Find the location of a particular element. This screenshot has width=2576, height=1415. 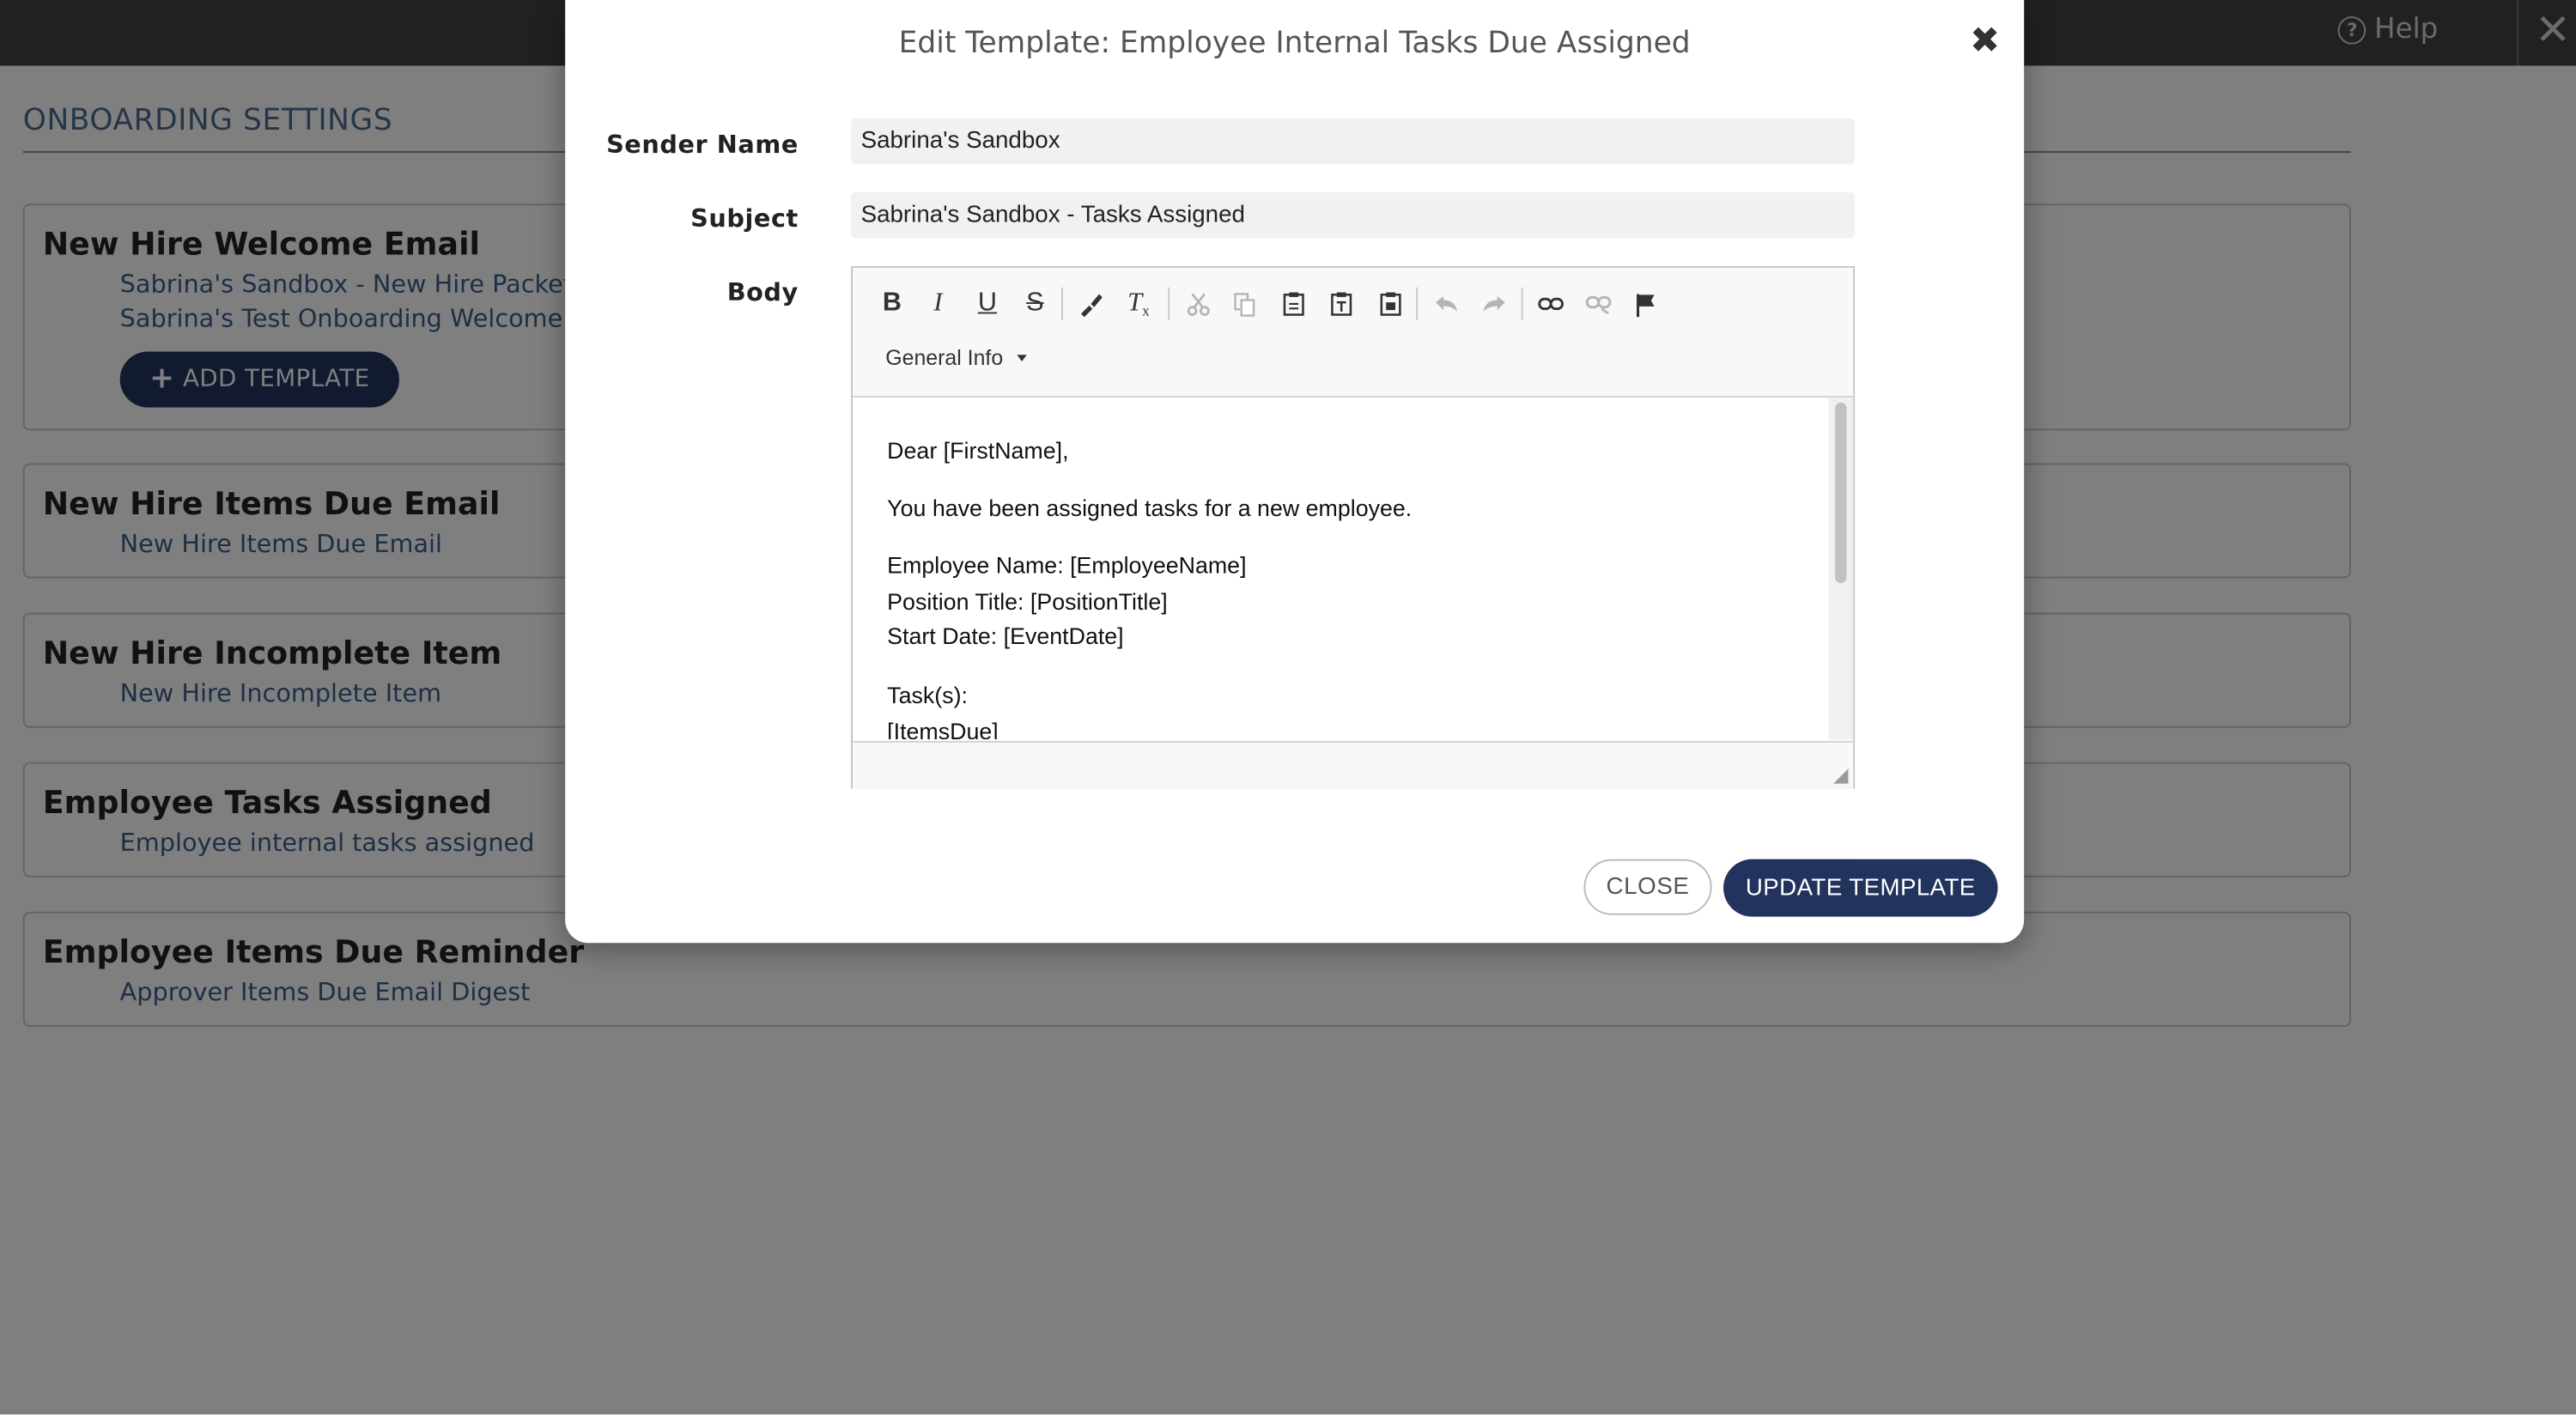

sender-name-field: Sabrina's Sandbox is located at coordinates (1353, 141).